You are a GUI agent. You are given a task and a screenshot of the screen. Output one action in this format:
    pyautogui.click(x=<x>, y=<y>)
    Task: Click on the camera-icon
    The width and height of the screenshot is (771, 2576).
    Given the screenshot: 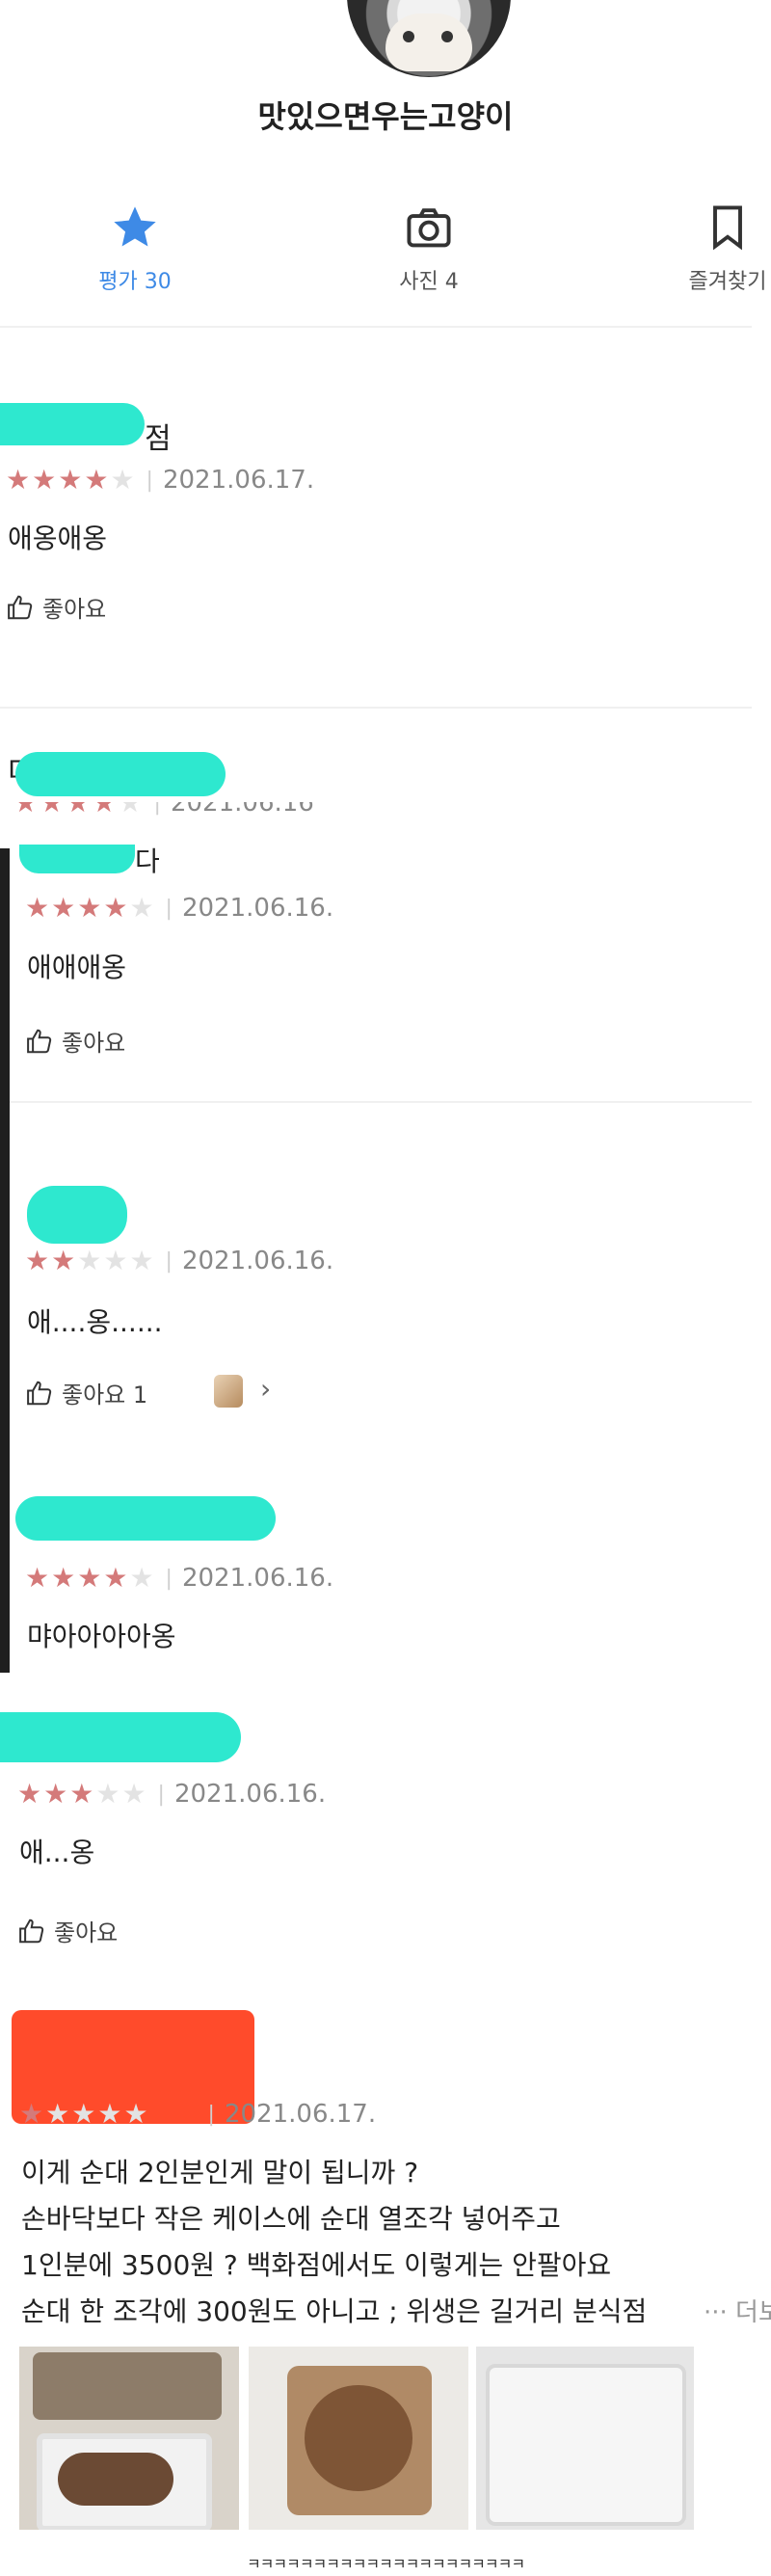 What is the action you would take?
    pyautogui.click(x=429, y=228)
    